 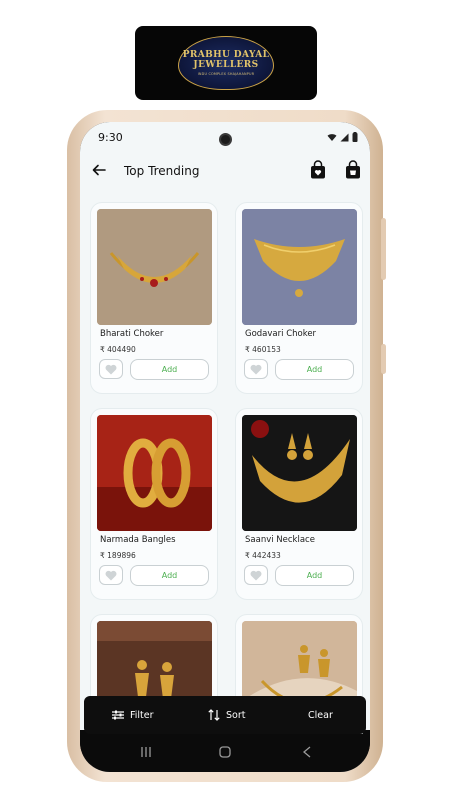 I want to click on brand-name-line2: JEWELLERS, so click(x=226, y=65).